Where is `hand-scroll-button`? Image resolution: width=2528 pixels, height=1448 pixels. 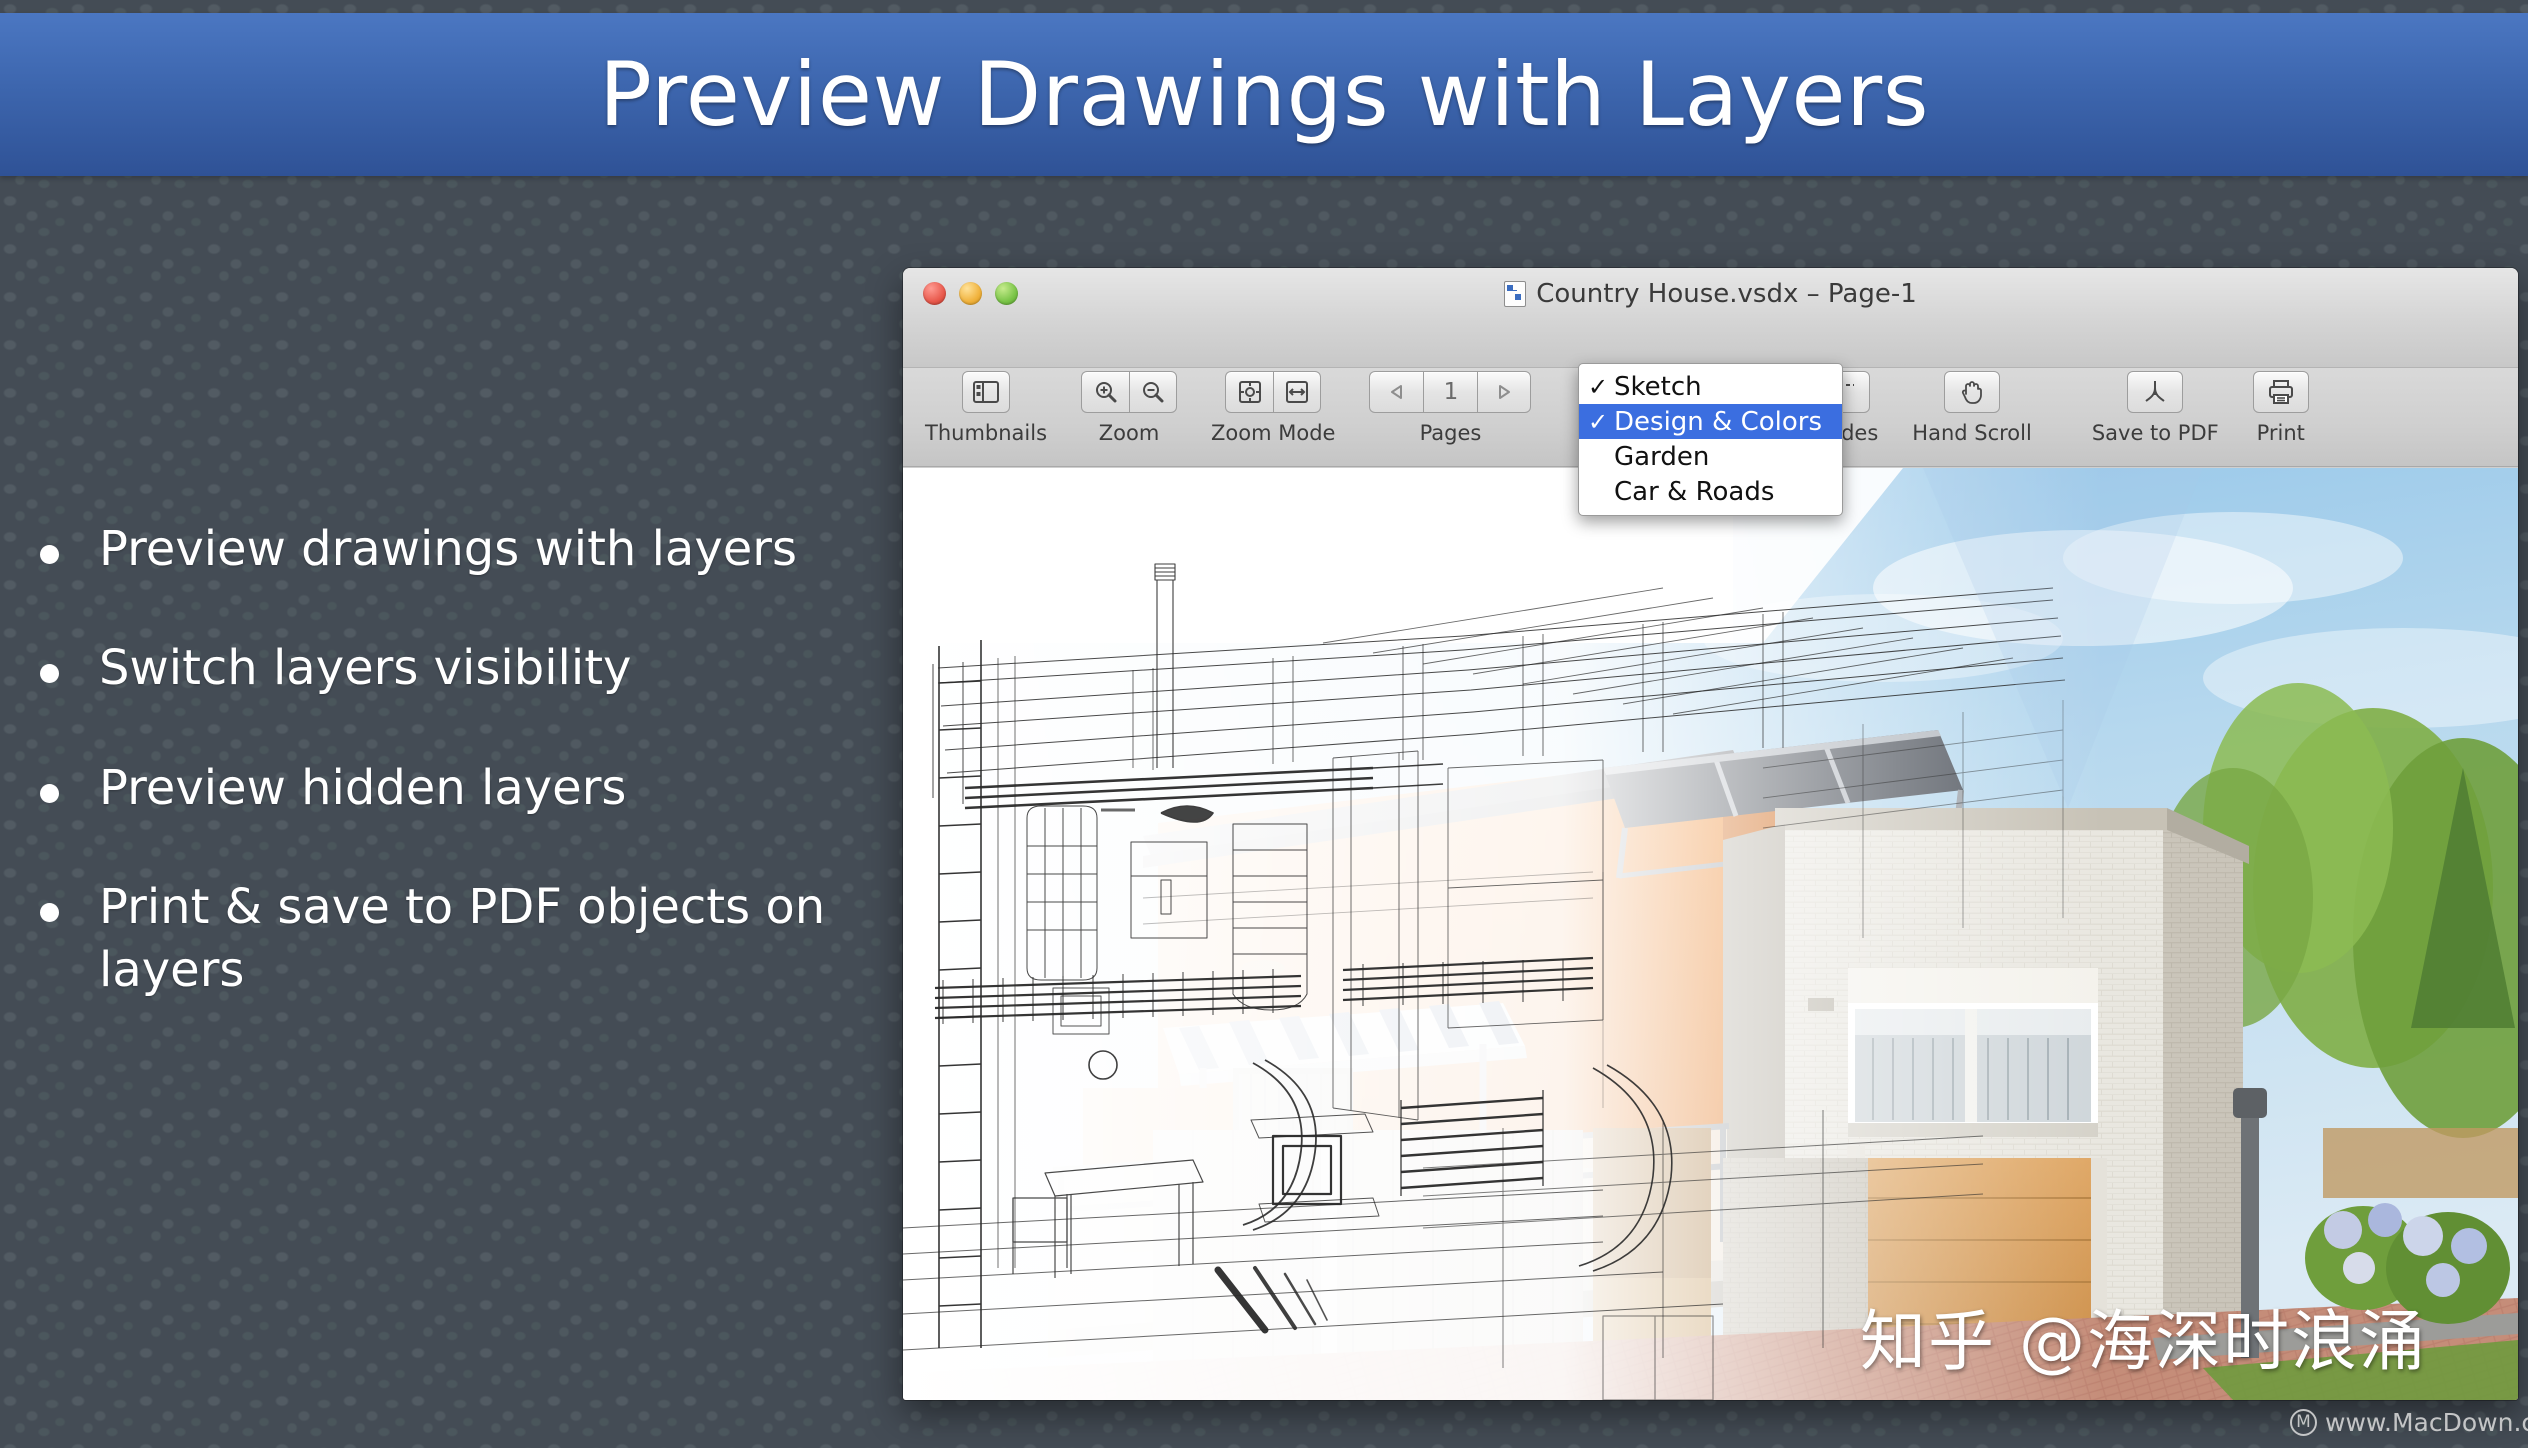 hand-scroll-button is located at coordinates (1972, 392).